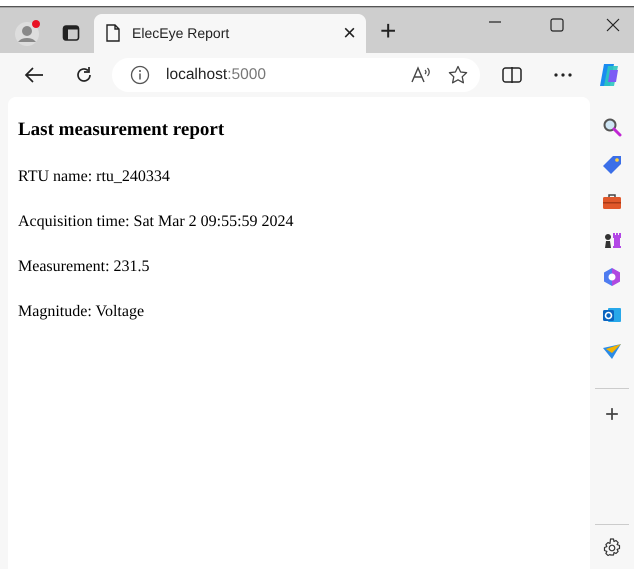 This screenshot has height=569, width=634. Describe the element at coordinates (563, 74) in the screenshot. I see `more-options-icon` at that location.